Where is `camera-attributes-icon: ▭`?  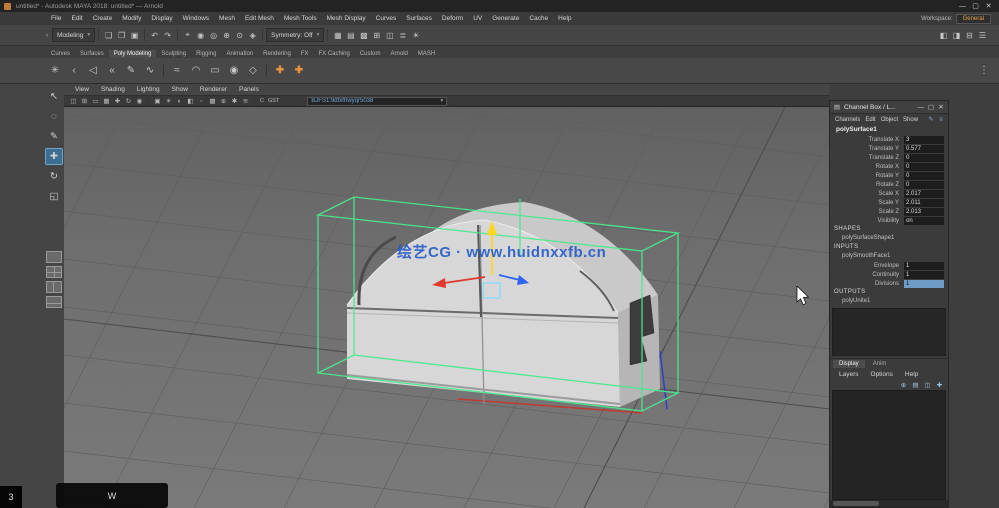 camera-attributes-icon: ▭ is located at coordinates (95, 101).